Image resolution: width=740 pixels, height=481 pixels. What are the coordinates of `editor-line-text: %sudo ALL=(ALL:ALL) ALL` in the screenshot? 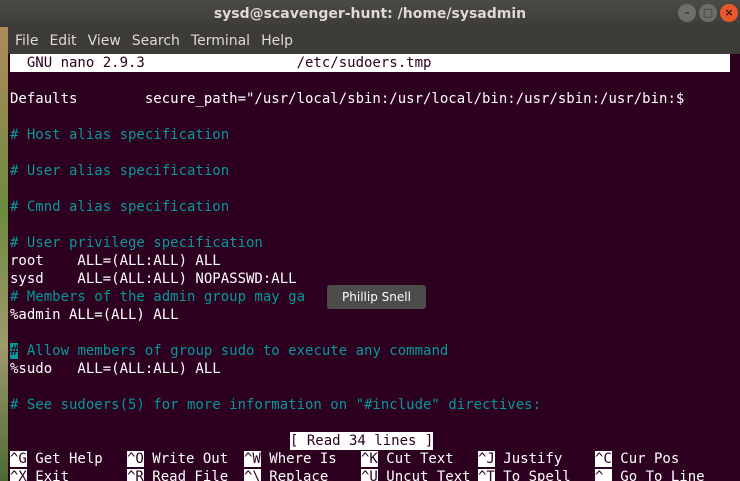 It's located at (115, 369).